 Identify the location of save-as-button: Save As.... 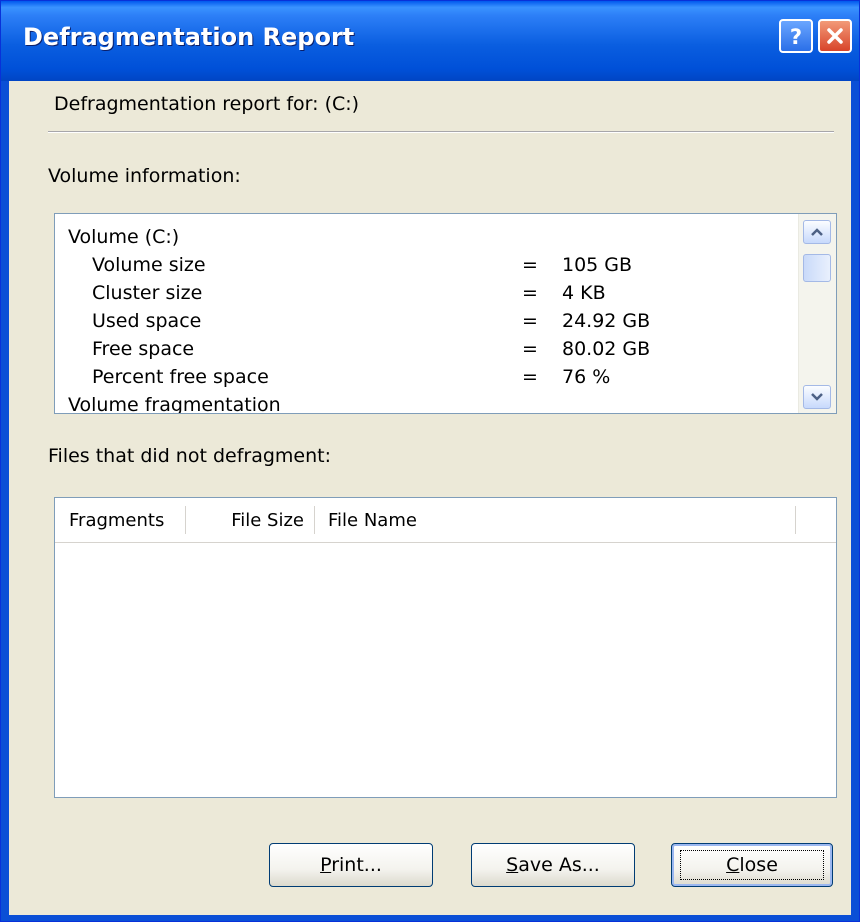
(553, 865).